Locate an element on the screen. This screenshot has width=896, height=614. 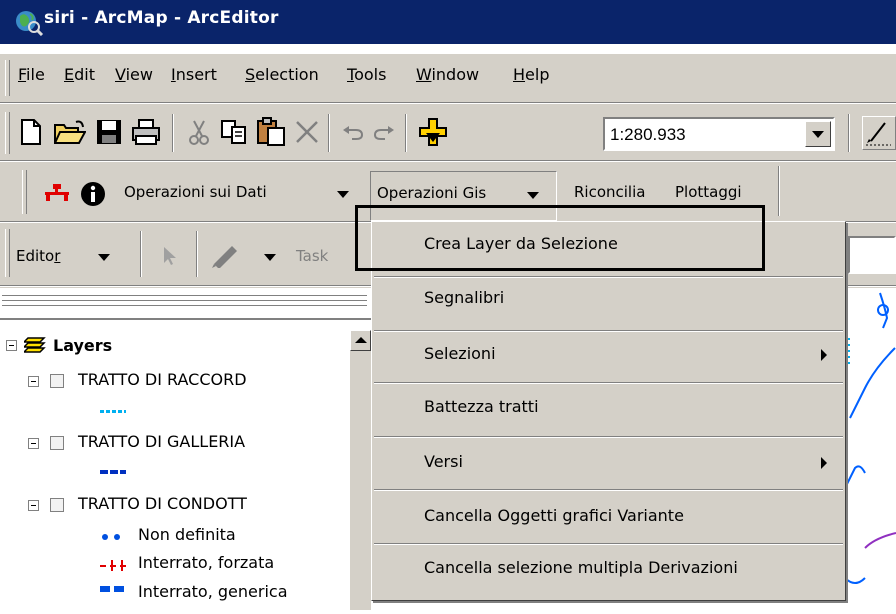
legend-label: Interrato, forzata is located at coordinates (206, 562).